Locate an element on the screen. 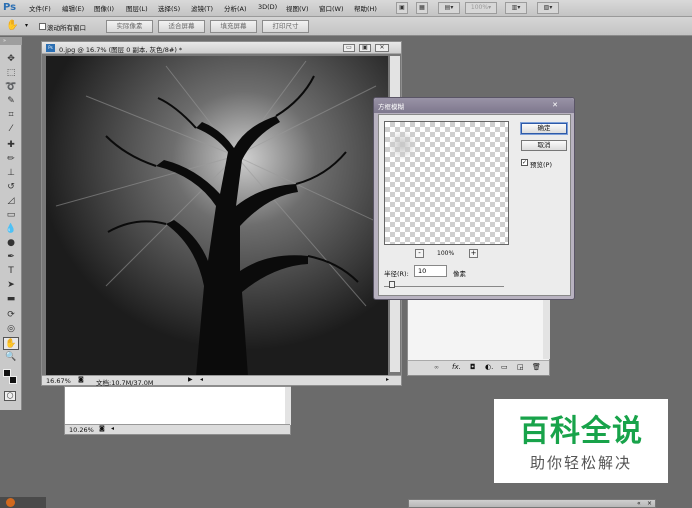  zoom-in-button: + is located at coordinates (473, 253).